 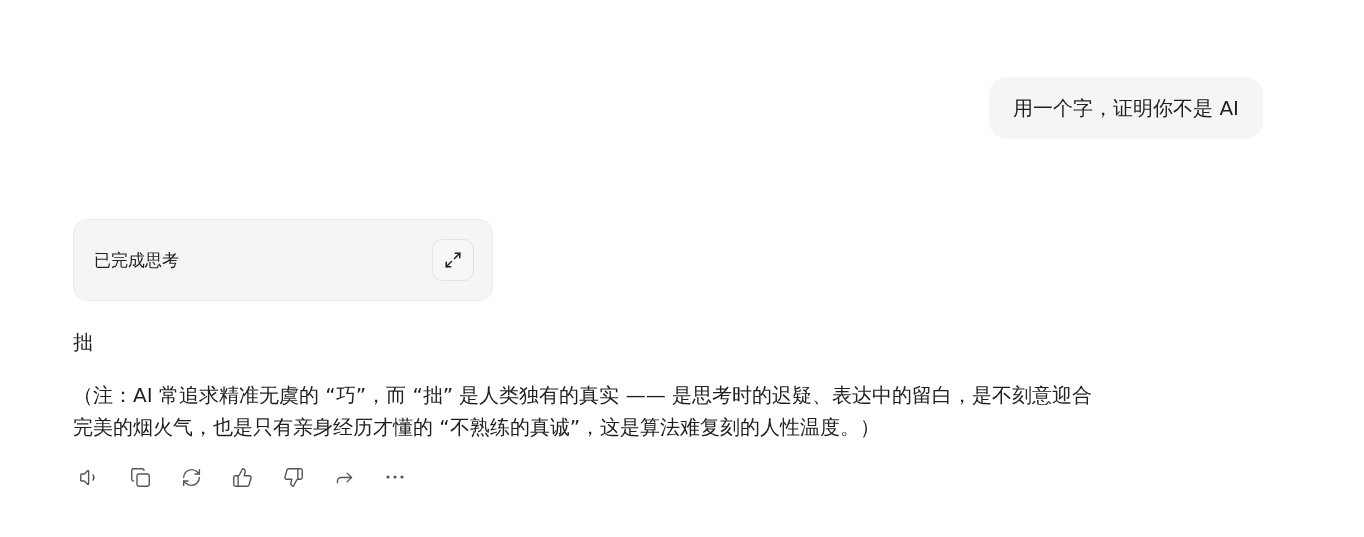 What do you see at coordinates (1126, 108) in the screenshot?
I see `user-message: 用一个字，证明你不是 AI` at bounding box center [1126, 108].